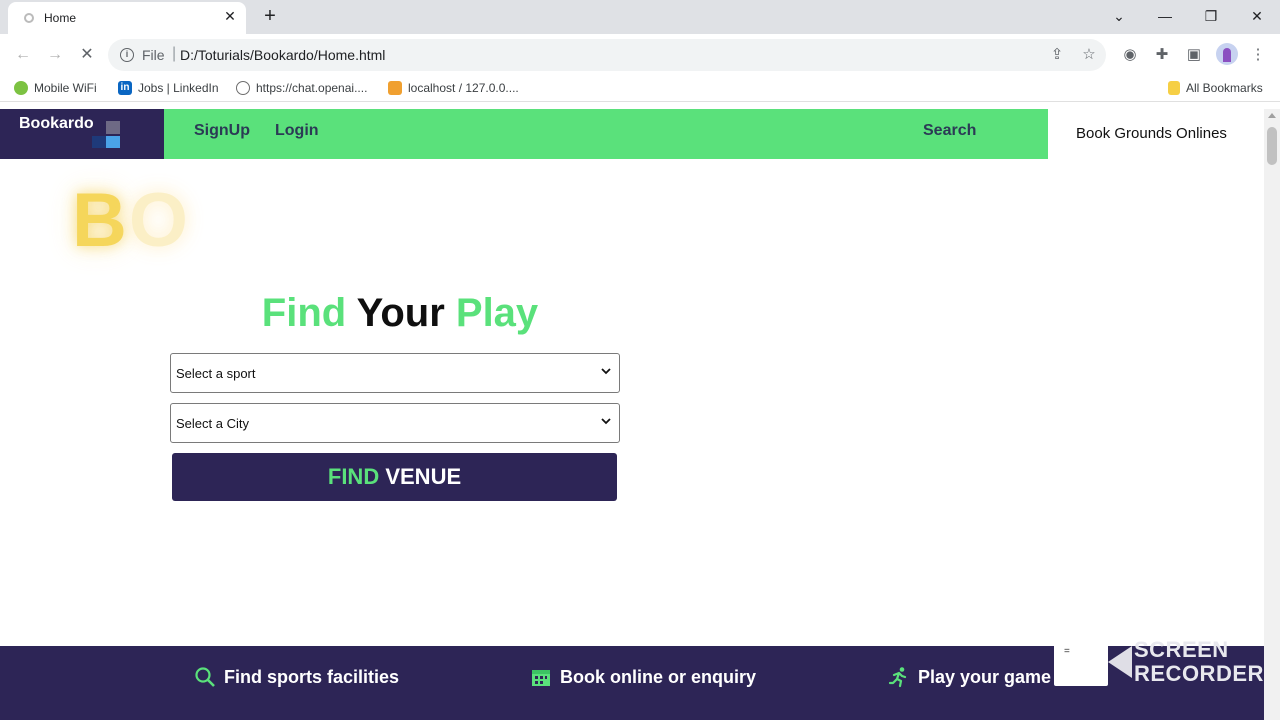  I want to click on browser-tab: Home ✕, so click(127, 18).